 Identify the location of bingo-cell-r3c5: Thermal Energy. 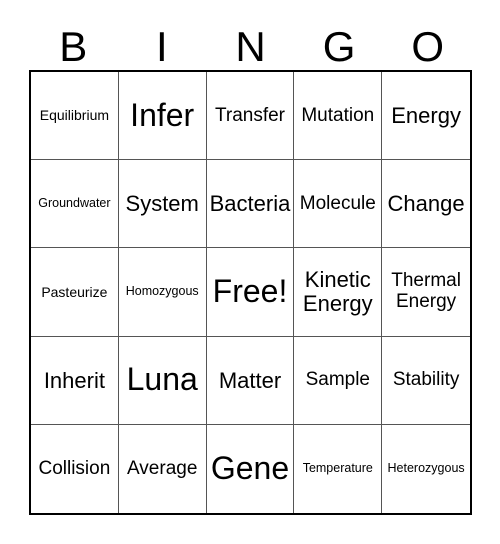
(426, 292).